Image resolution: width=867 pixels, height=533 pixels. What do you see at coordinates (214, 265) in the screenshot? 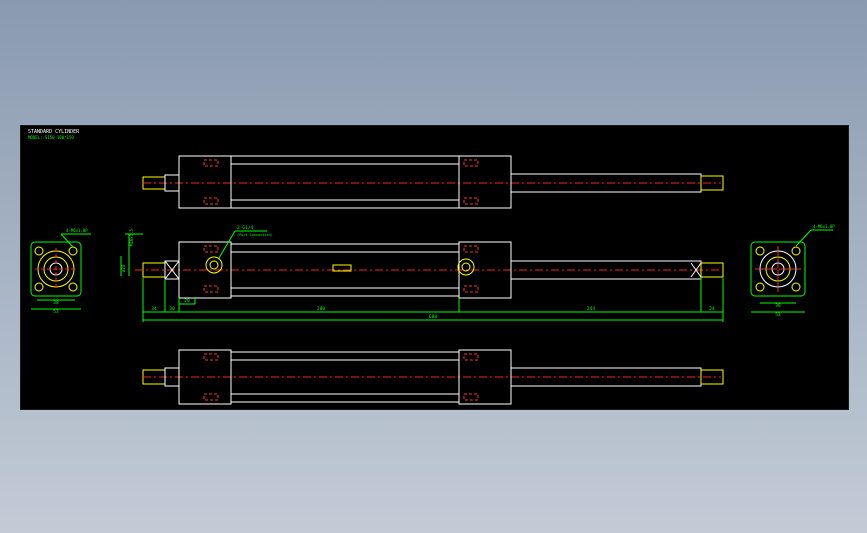
I see `front-port` at bounding box center [214, 265].